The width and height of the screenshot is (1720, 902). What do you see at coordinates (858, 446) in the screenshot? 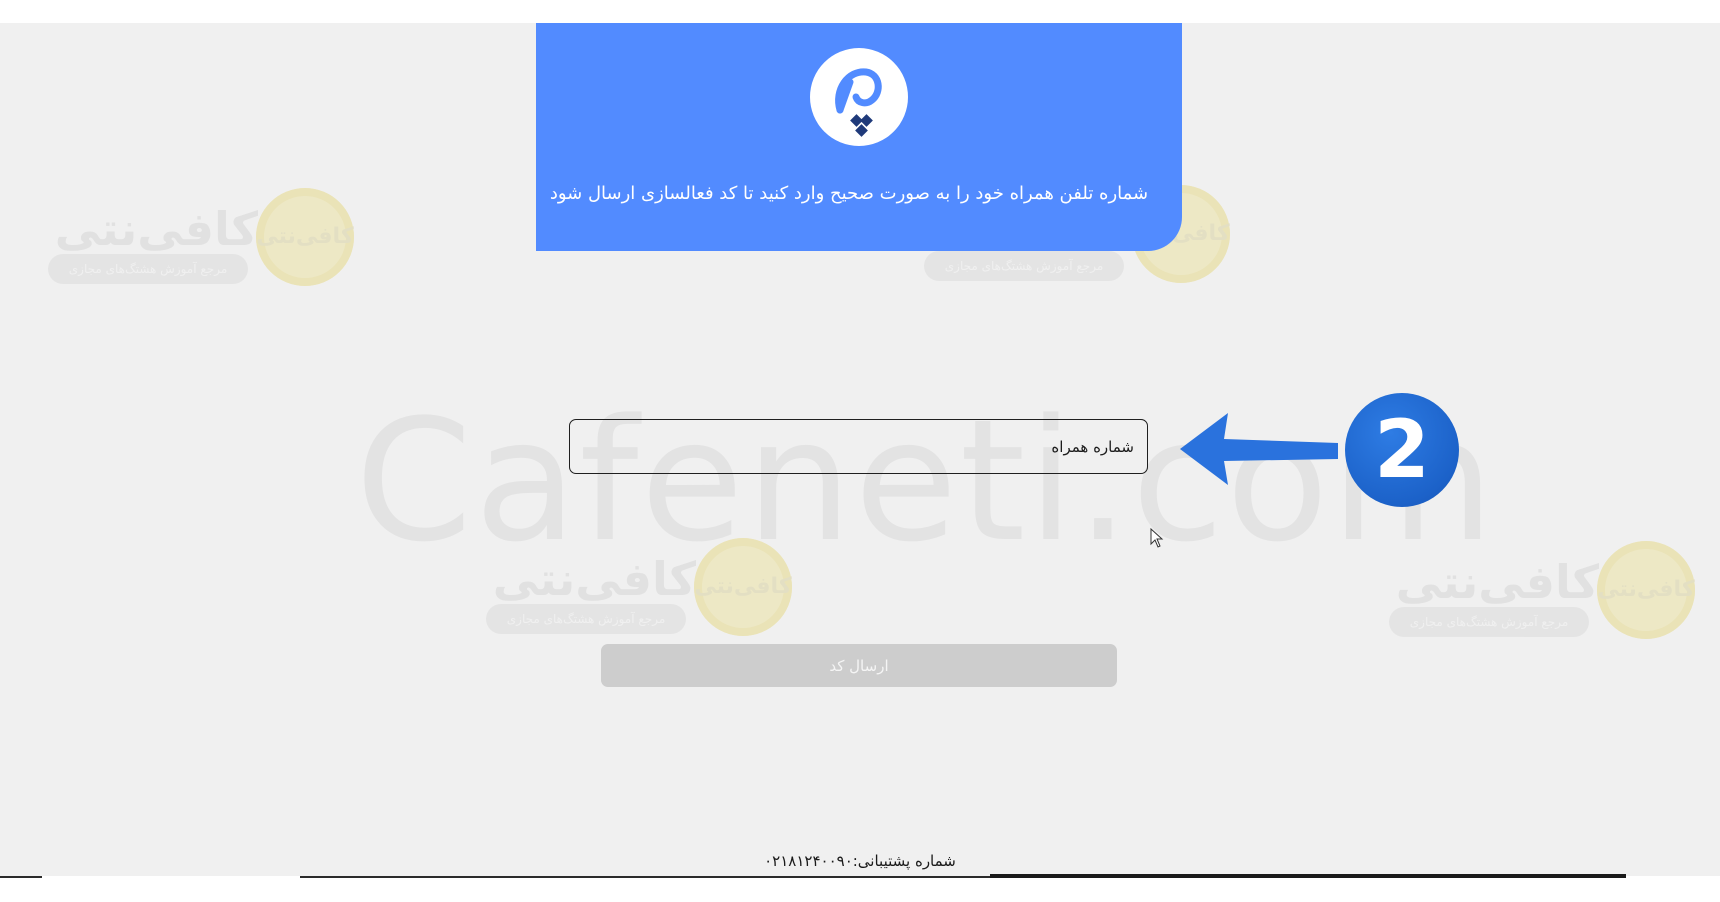
I see `phone-number-input` at bounding box center [858, 446].